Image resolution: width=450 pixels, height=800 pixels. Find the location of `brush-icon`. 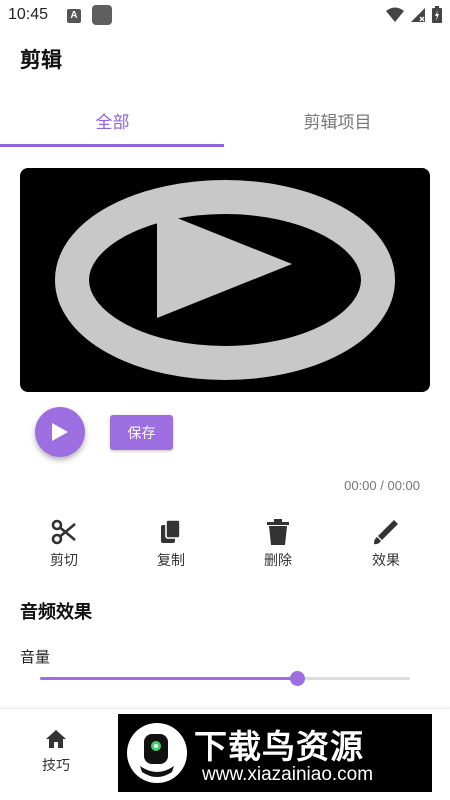

brush-icon is located at coordinates (386, 532).